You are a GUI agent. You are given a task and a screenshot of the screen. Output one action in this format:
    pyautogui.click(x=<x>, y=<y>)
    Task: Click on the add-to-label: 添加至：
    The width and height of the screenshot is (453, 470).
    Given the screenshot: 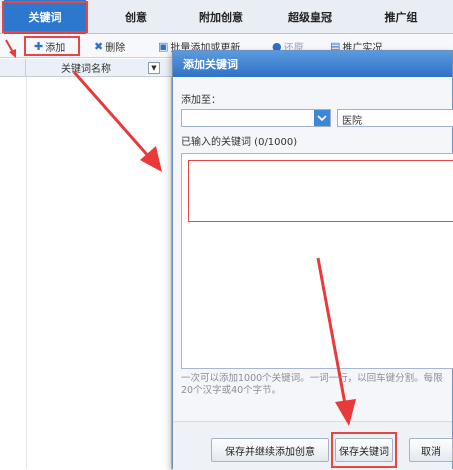 What is the action you would take?
    pyautogui.click(x=201, y=100)
    